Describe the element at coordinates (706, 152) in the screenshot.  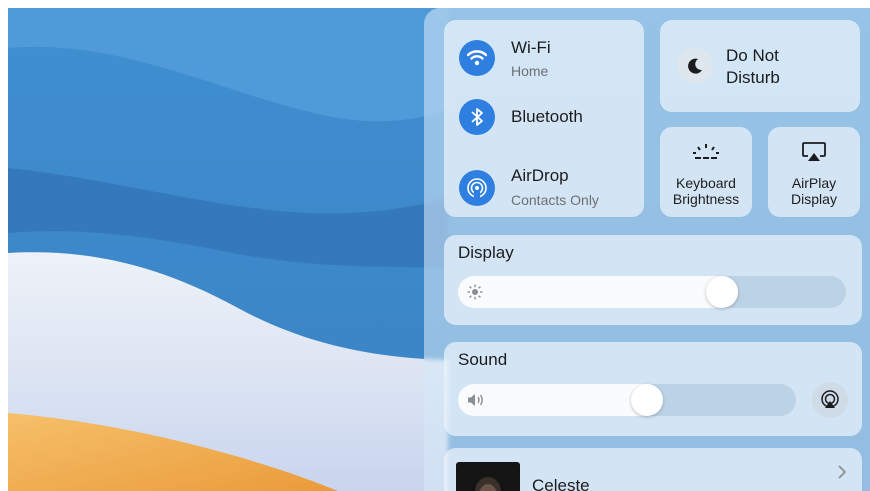
I see `keyboard-brightness-icon` at that location.